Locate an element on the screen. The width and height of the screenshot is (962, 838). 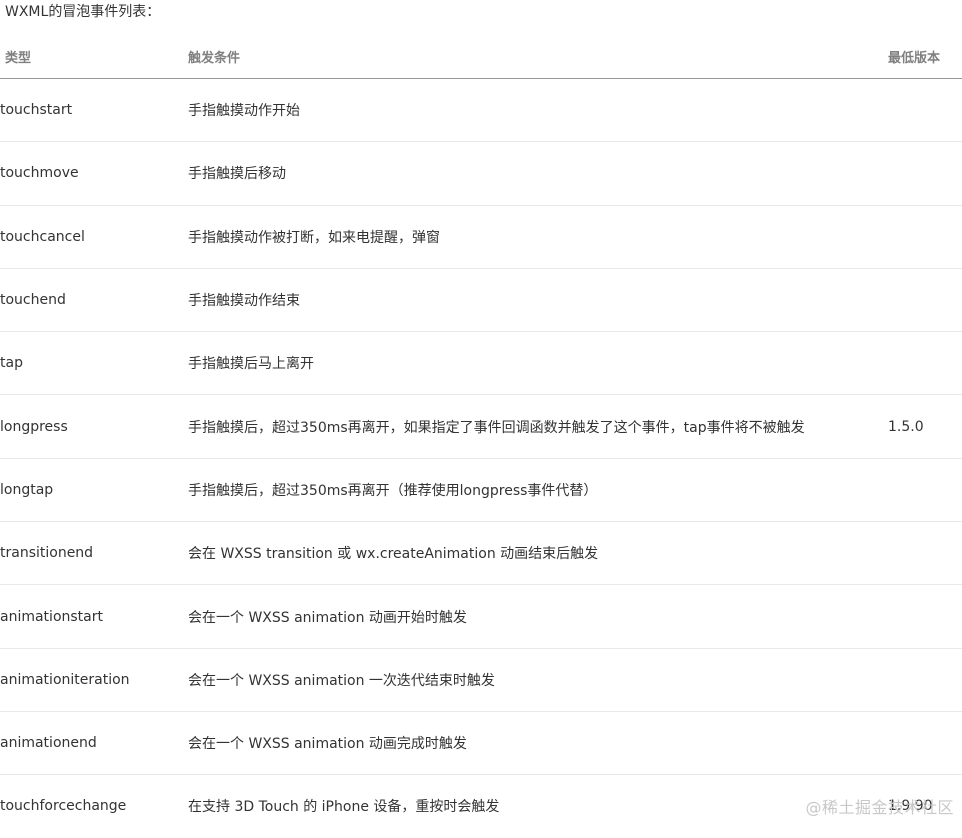
event-type-cell: animationiteration is located at coordinates (94, 680).